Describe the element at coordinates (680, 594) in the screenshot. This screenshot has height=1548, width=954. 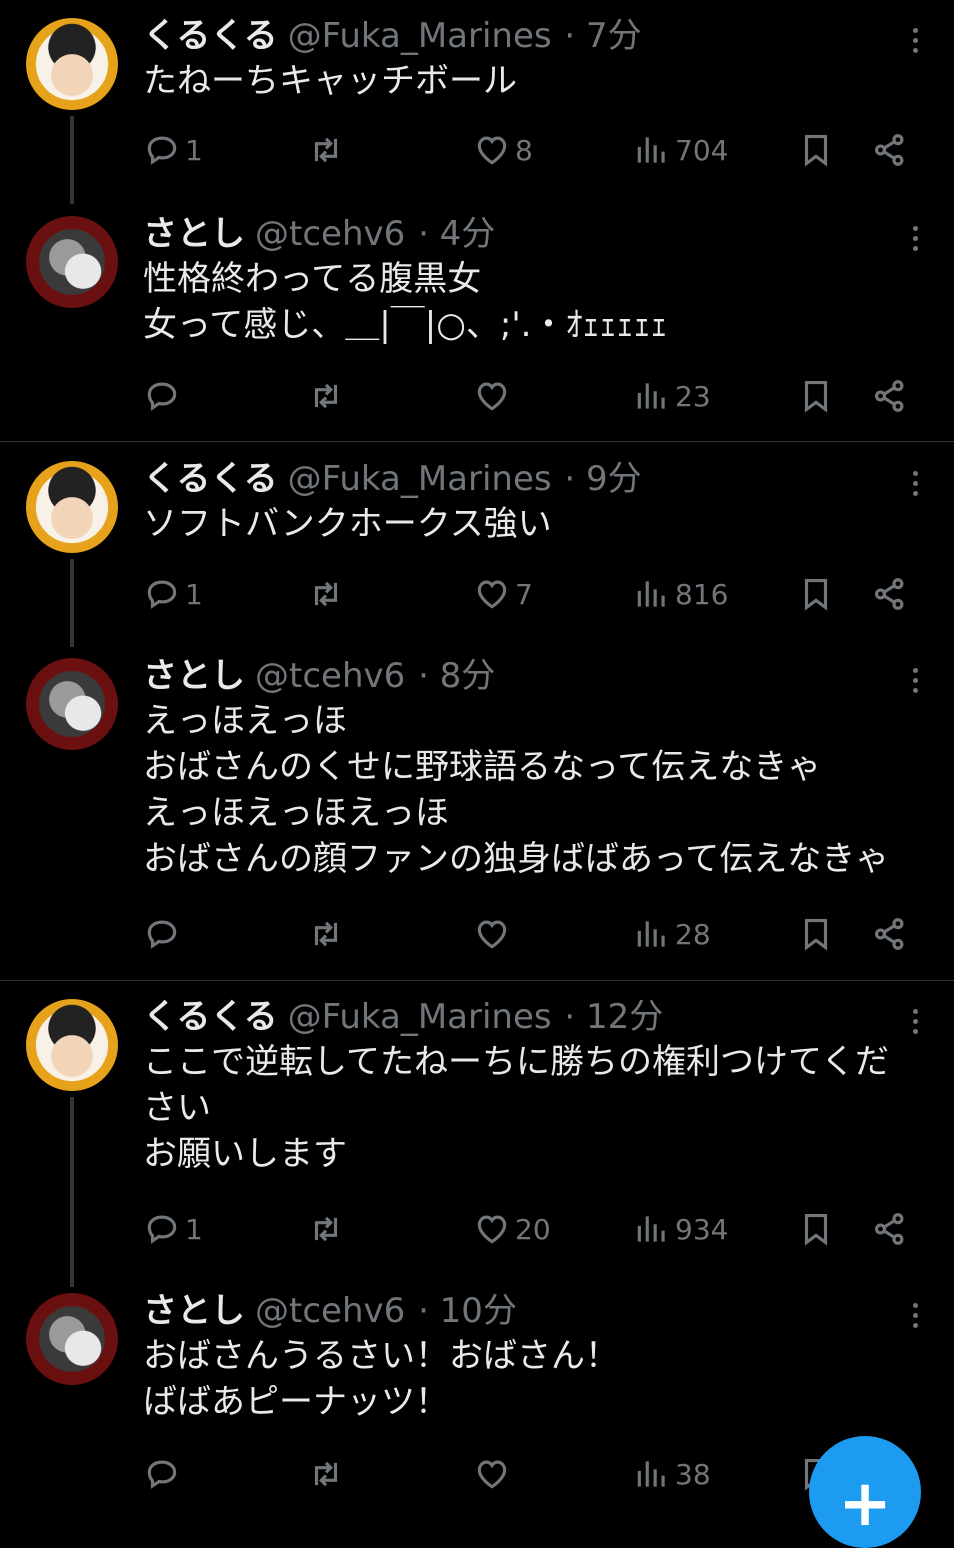
I see `views-button: 816` at that location.